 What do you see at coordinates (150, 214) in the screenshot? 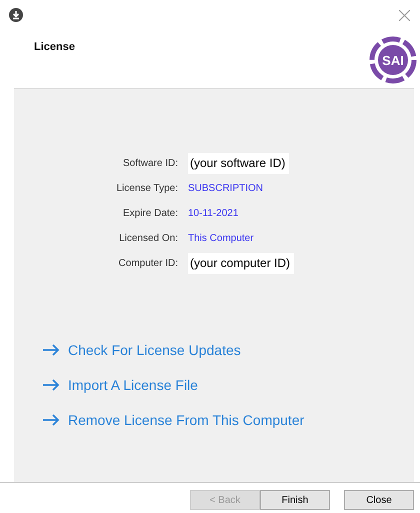
I see `field-label: Expire Date:` at bounding box center [150, 214].